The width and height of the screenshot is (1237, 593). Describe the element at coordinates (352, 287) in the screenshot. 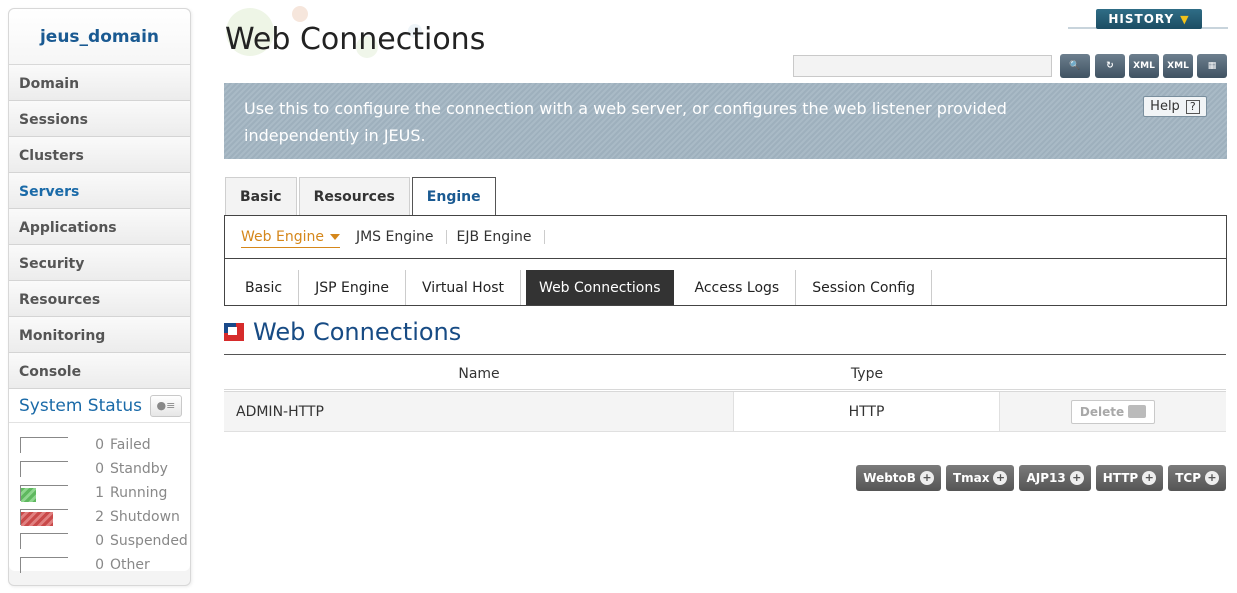

I see `tab-jsp-engine: JSP Engine` at that location.